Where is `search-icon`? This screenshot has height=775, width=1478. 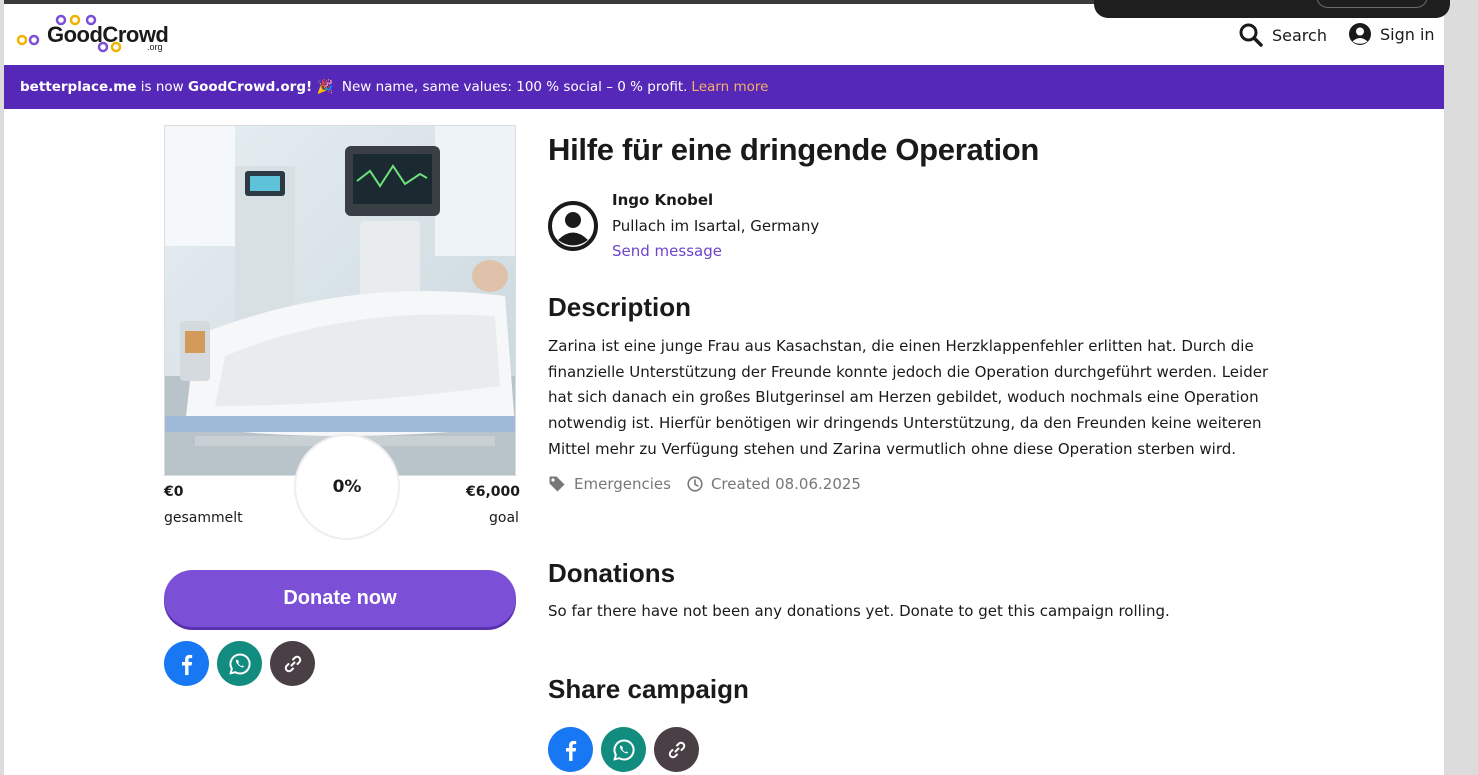 search-icon is located at coordinates (1251, 35).